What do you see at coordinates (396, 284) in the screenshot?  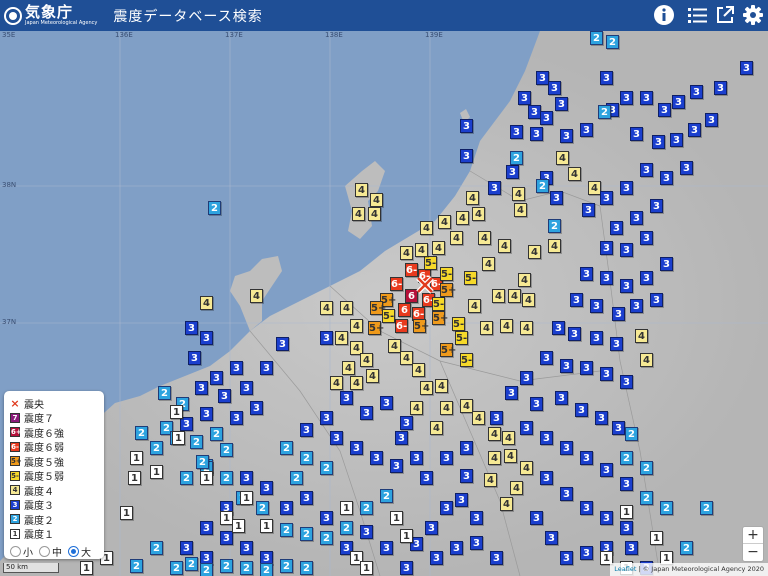 I see `station-marker: 6-` at bounding box center [396, 284].